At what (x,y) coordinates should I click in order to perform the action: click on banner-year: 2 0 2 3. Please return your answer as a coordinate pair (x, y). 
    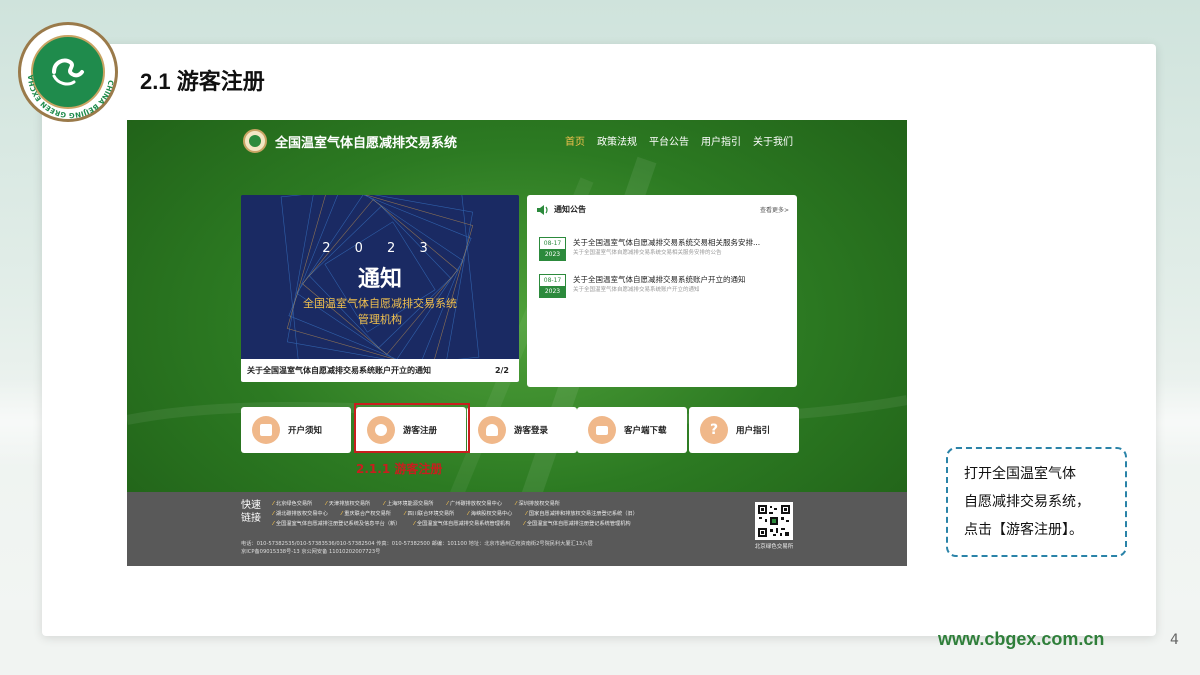
    Looking at the image, I should click on (380, 248).